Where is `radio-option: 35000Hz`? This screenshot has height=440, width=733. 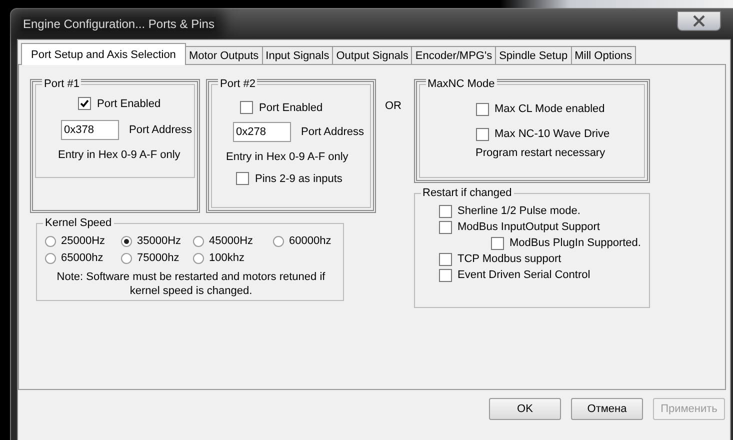 radio-option: 35000Hz is located at coordinates (157, 241).